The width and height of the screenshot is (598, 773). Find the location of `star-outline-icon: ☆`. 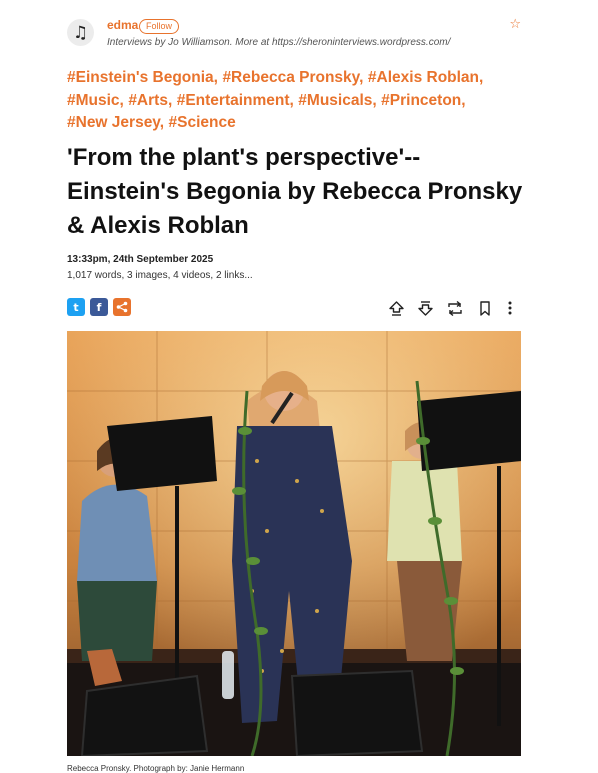

star-outline-icon: ☆ is located at coordinates (515, 24).